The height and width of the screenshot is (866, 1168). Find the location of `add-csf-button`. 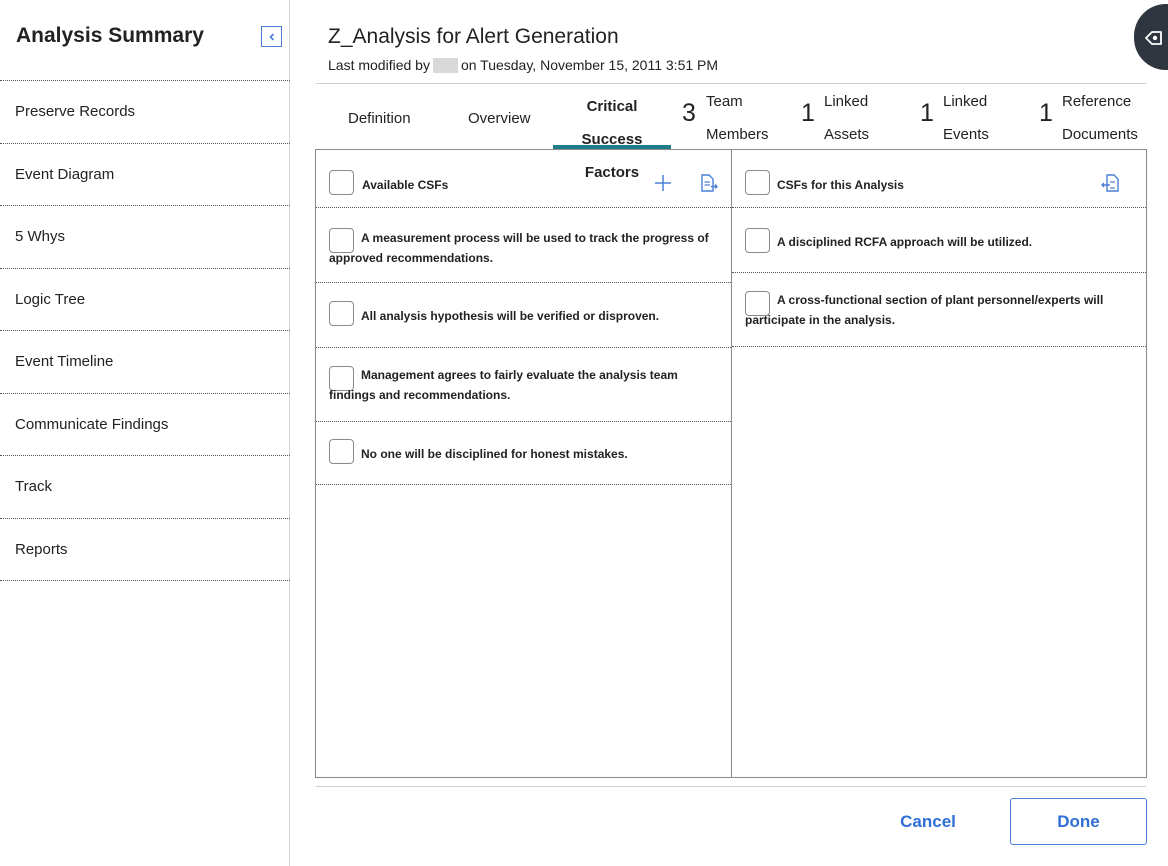

add-csf-button is located at coordinates (663, 183).